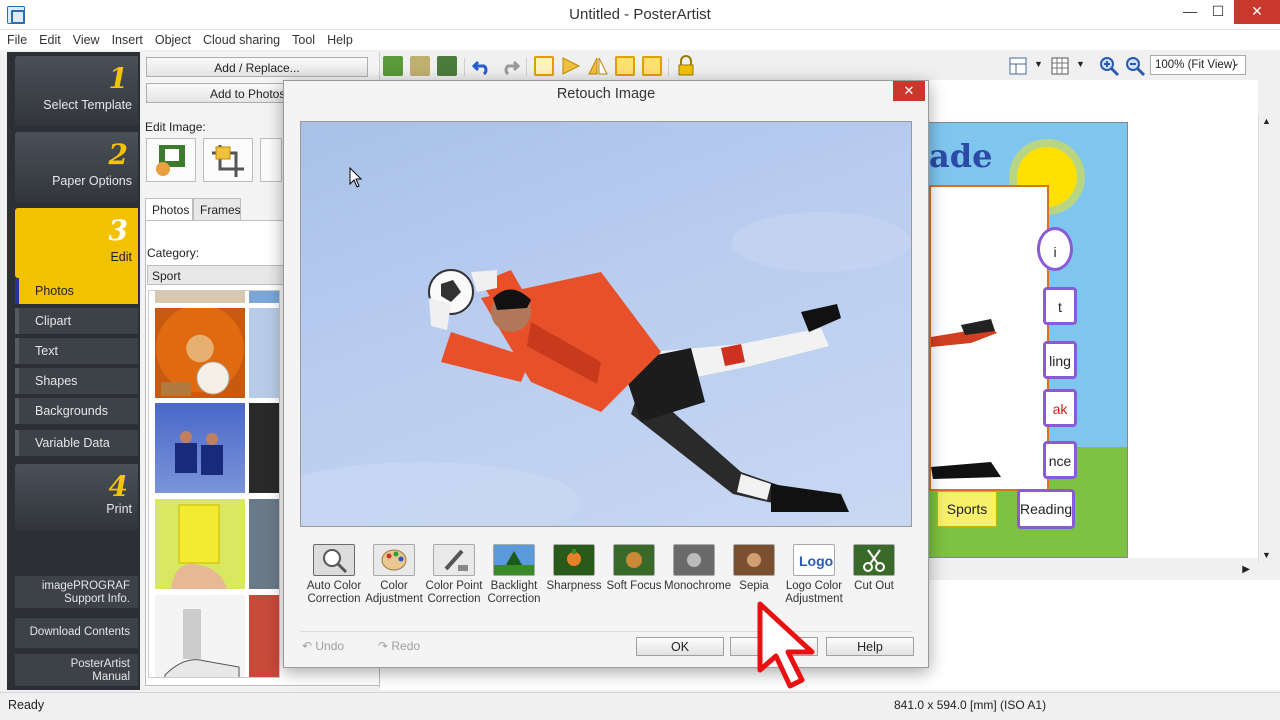 The height and width of the screenshot is (720, 1280). What do you see at coordinates (634, 560) in the screenshot?
I see `soft-focus-icon` at bounding box center [634, 560].